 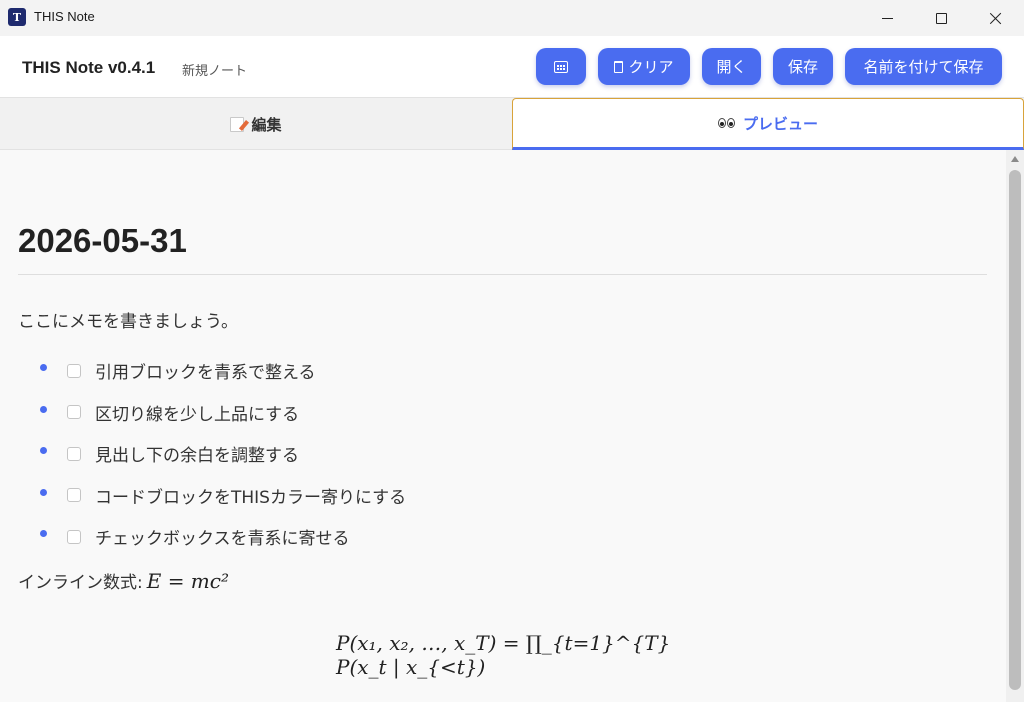 I want to click on inline-math-label: インライン数式:, so click(x=80, y=583).